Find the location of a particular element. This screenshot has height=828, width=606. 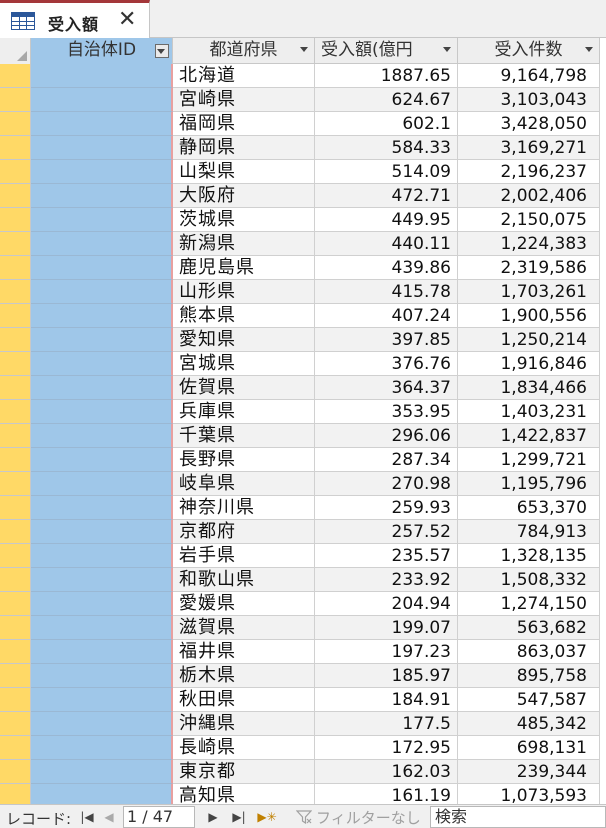

cell-prefecture: 兵庫県 is located at coordinates (244, 412).